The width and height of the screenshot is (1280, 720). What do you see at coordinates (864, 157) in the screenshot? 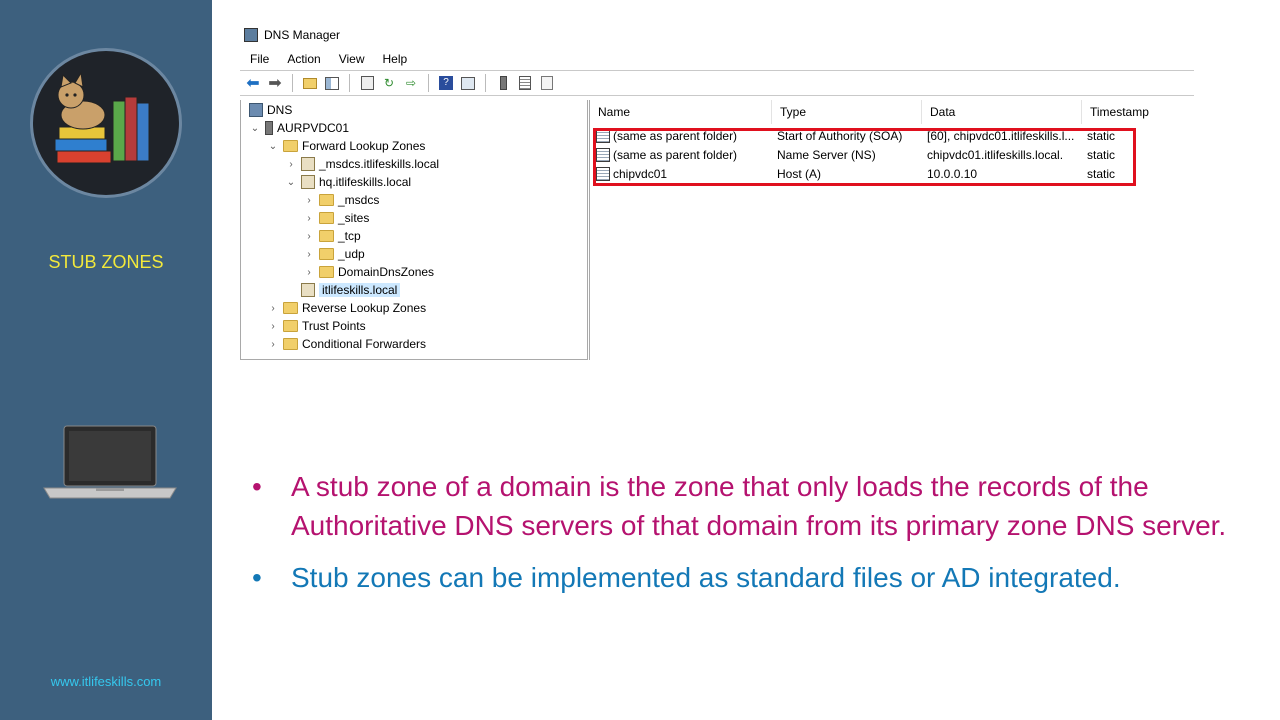
I see `highlight-box` at bounding box center [864, 157].